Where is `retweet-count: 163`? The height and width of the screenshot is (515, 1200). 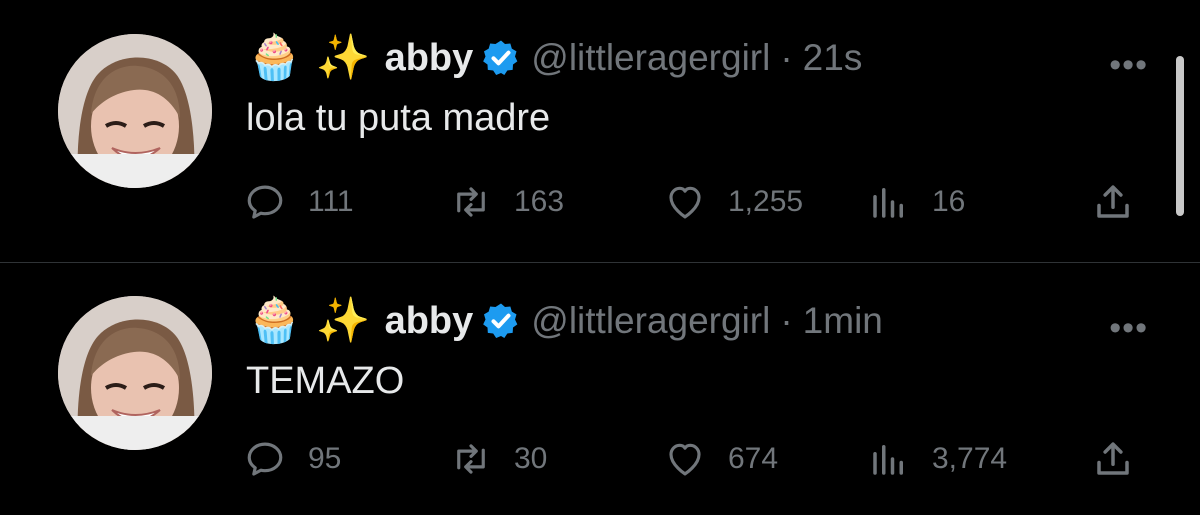
retweet-count: 163 is located at coordinates (539, 201).